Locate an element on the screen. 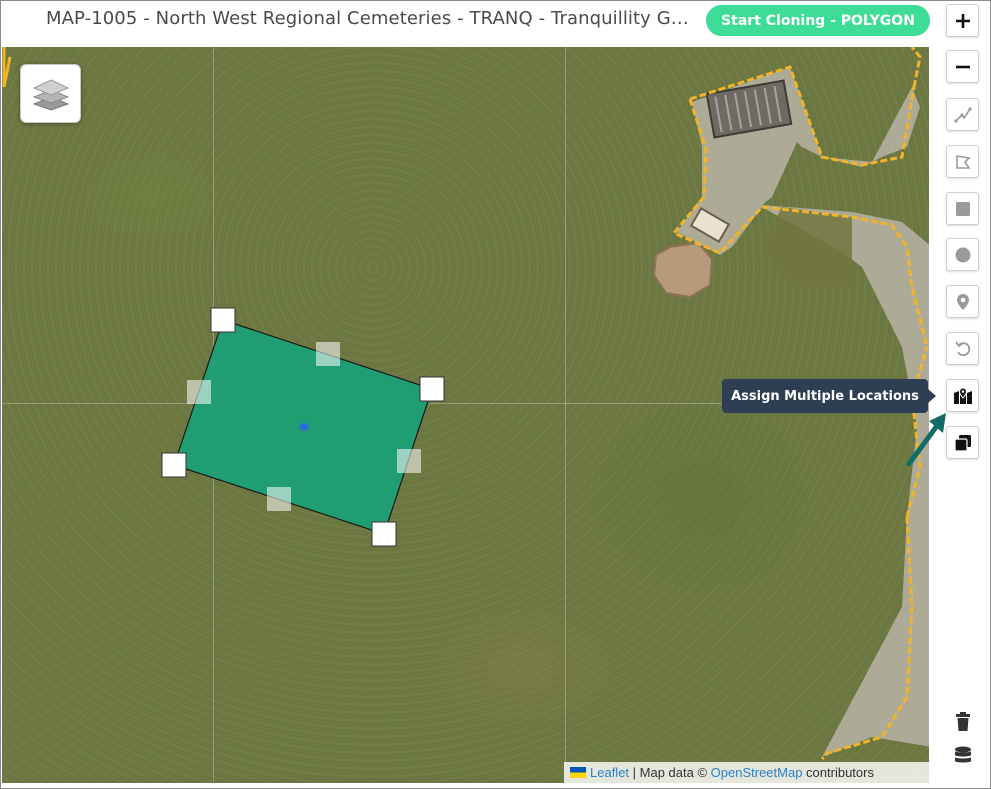 The height and width of the screenshot is (789, 991). pointer-arrow-icon is located at coordinates (926, 440).